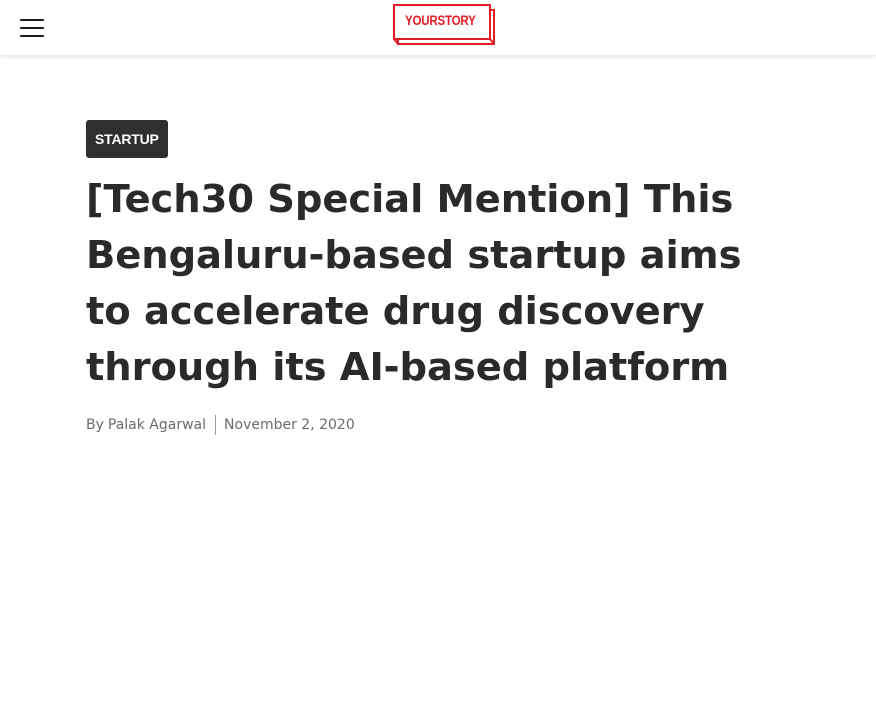 The height and width of the screenshot is (720, 876). Describe the element at coordinates (289, 425) in the screenshot. I see `publish-date: November 2, 2020` at that location.